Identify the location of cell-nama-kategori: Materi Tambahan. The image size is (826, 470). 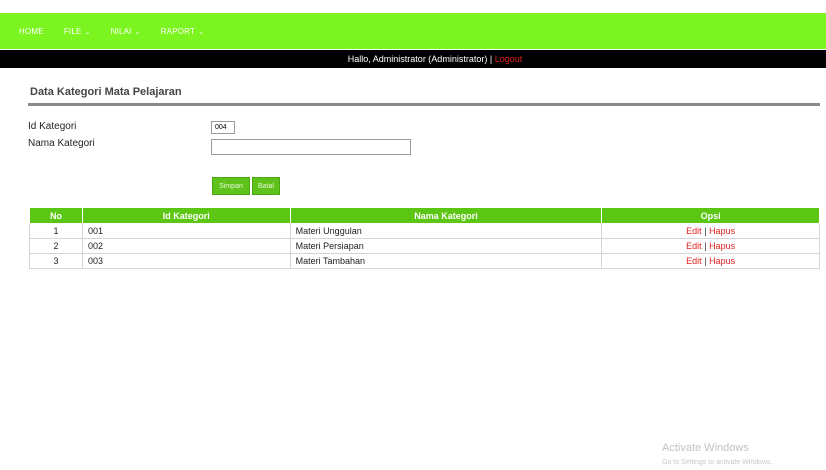
(446, 261).